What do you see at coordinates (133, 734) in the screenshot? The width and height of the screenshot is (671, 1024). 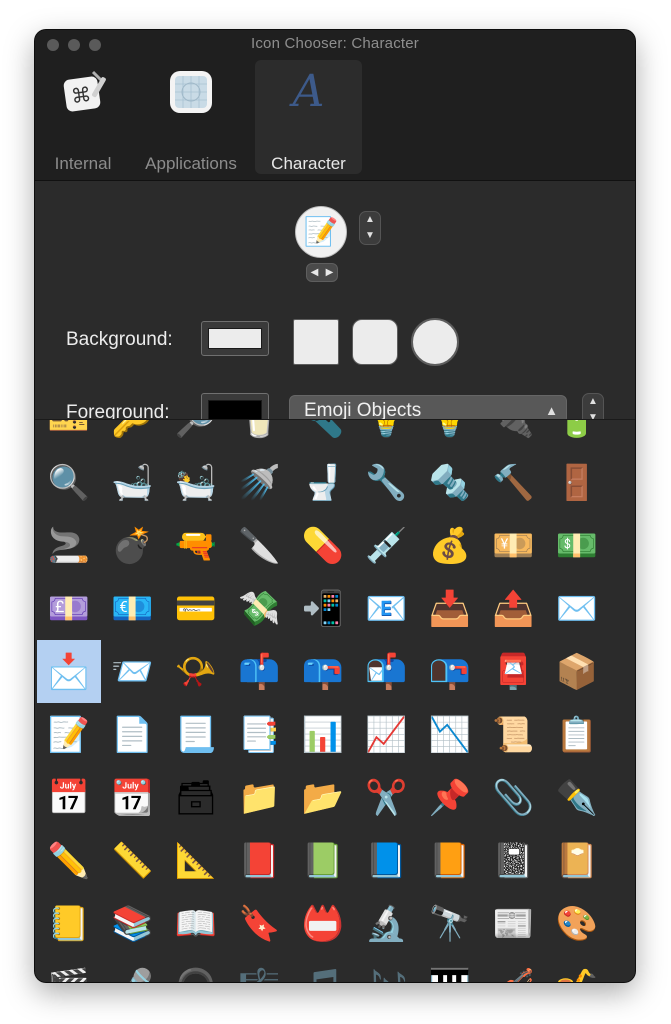 I see `character-cell: 📄` at bounding box center [133, 734].